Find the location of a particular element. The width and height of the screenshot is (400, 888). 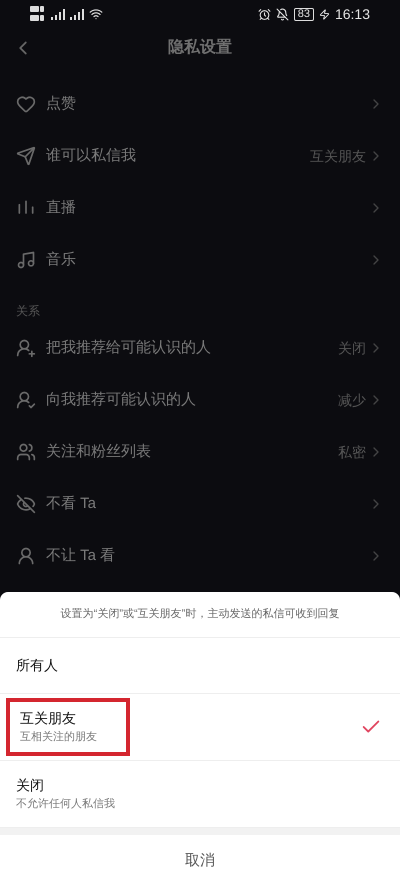

clock-time: 16:13 is located at coordinates (352, 14).